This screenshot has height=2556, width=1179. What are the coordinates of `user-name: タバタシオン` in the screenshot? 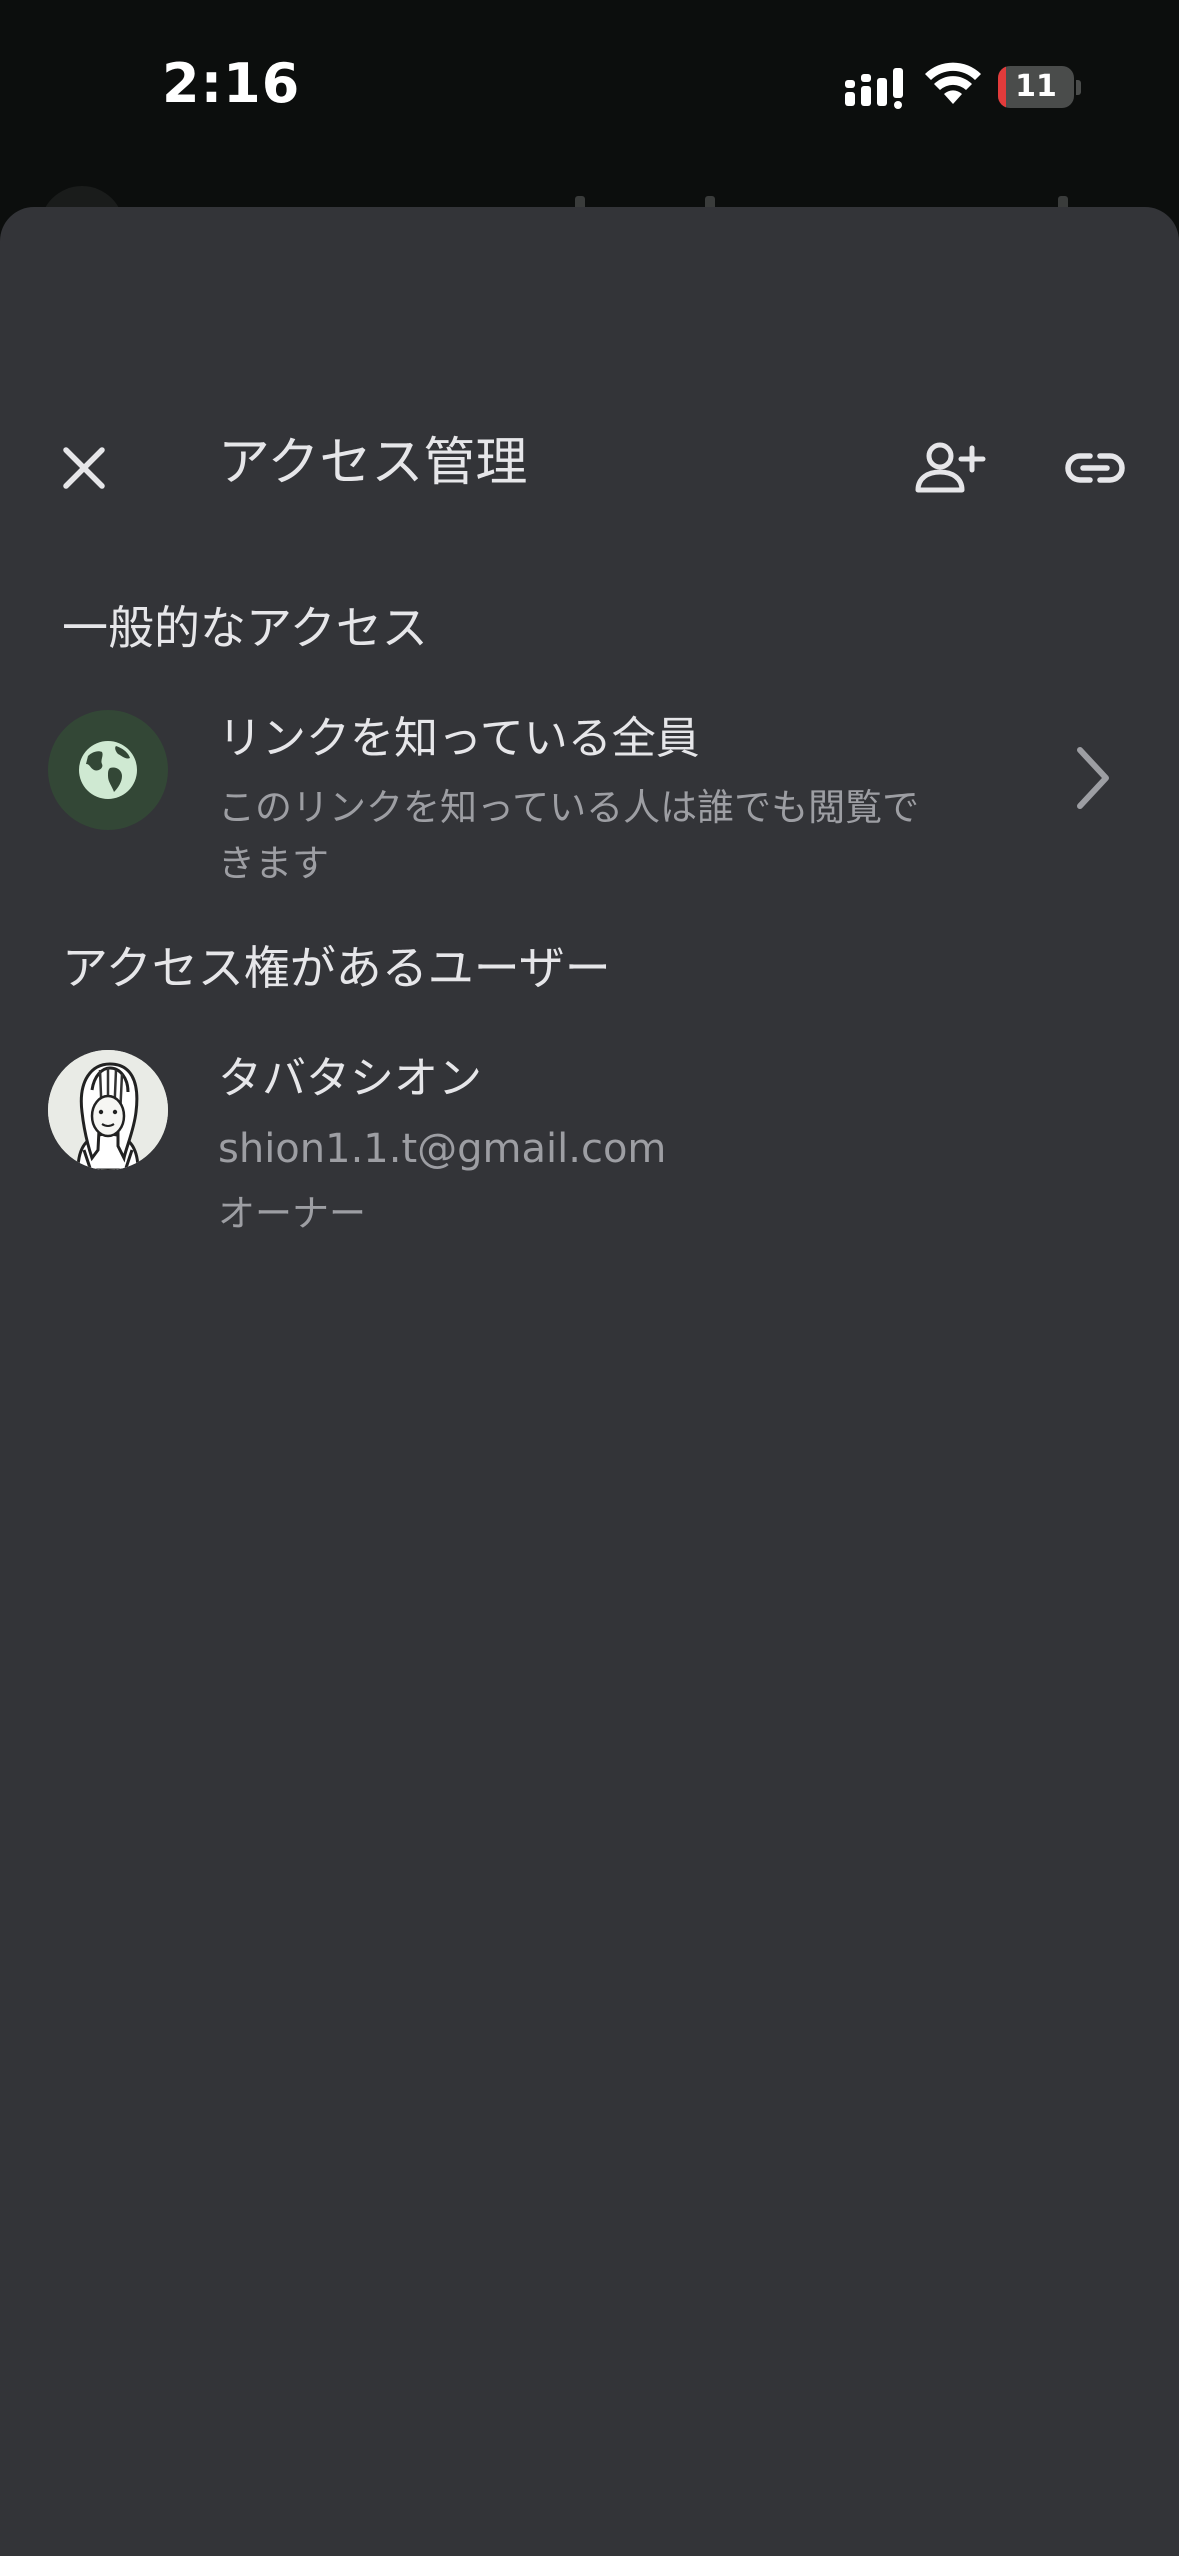 It's located at (350, 1078).